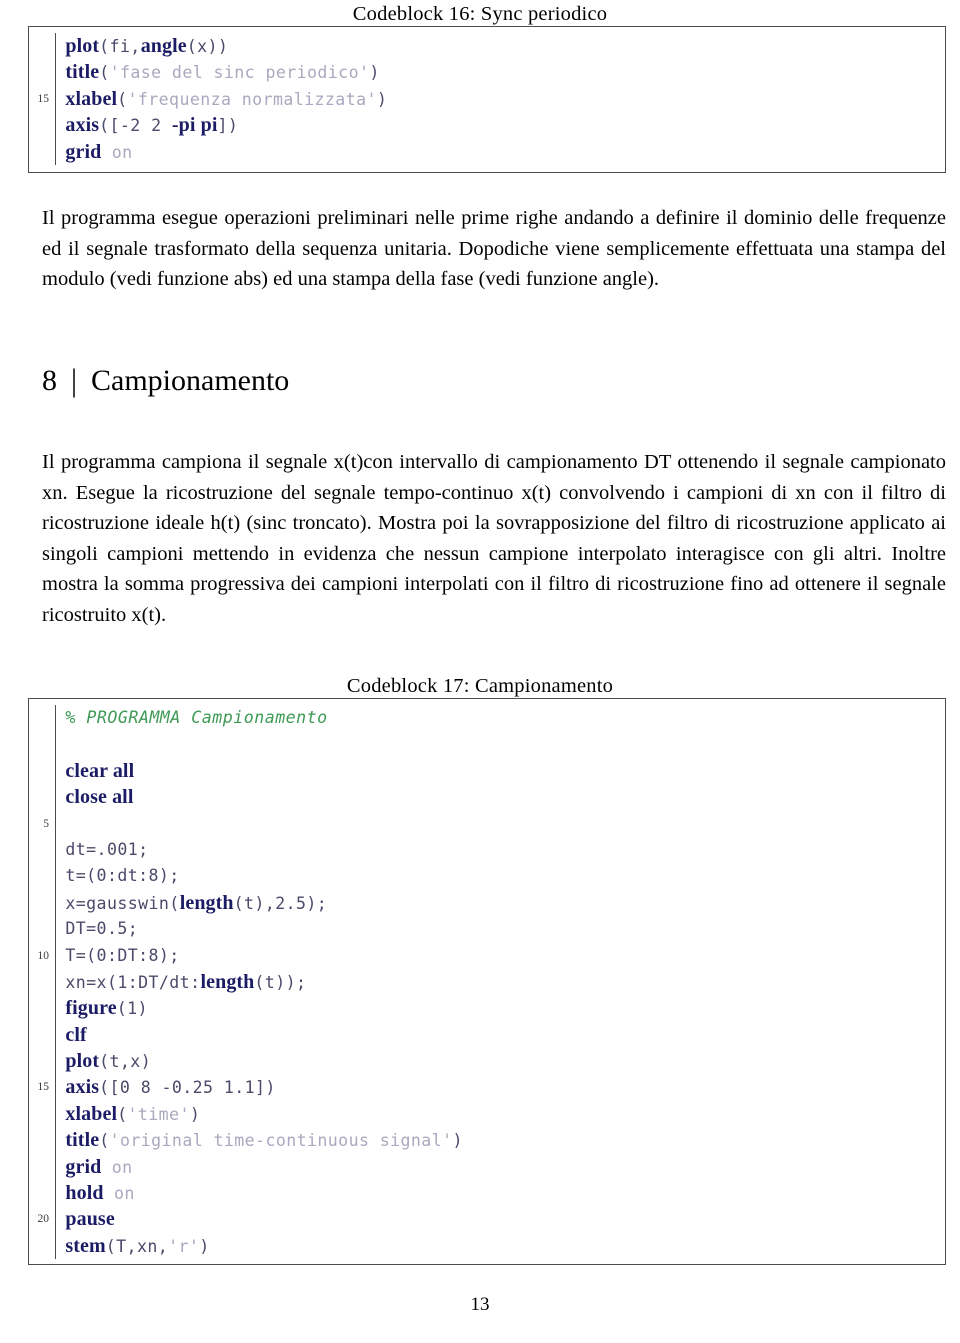  Describe the element at coordinates (90, 1219) in the screenshot. I see `code-token-kw: pause` at that location.